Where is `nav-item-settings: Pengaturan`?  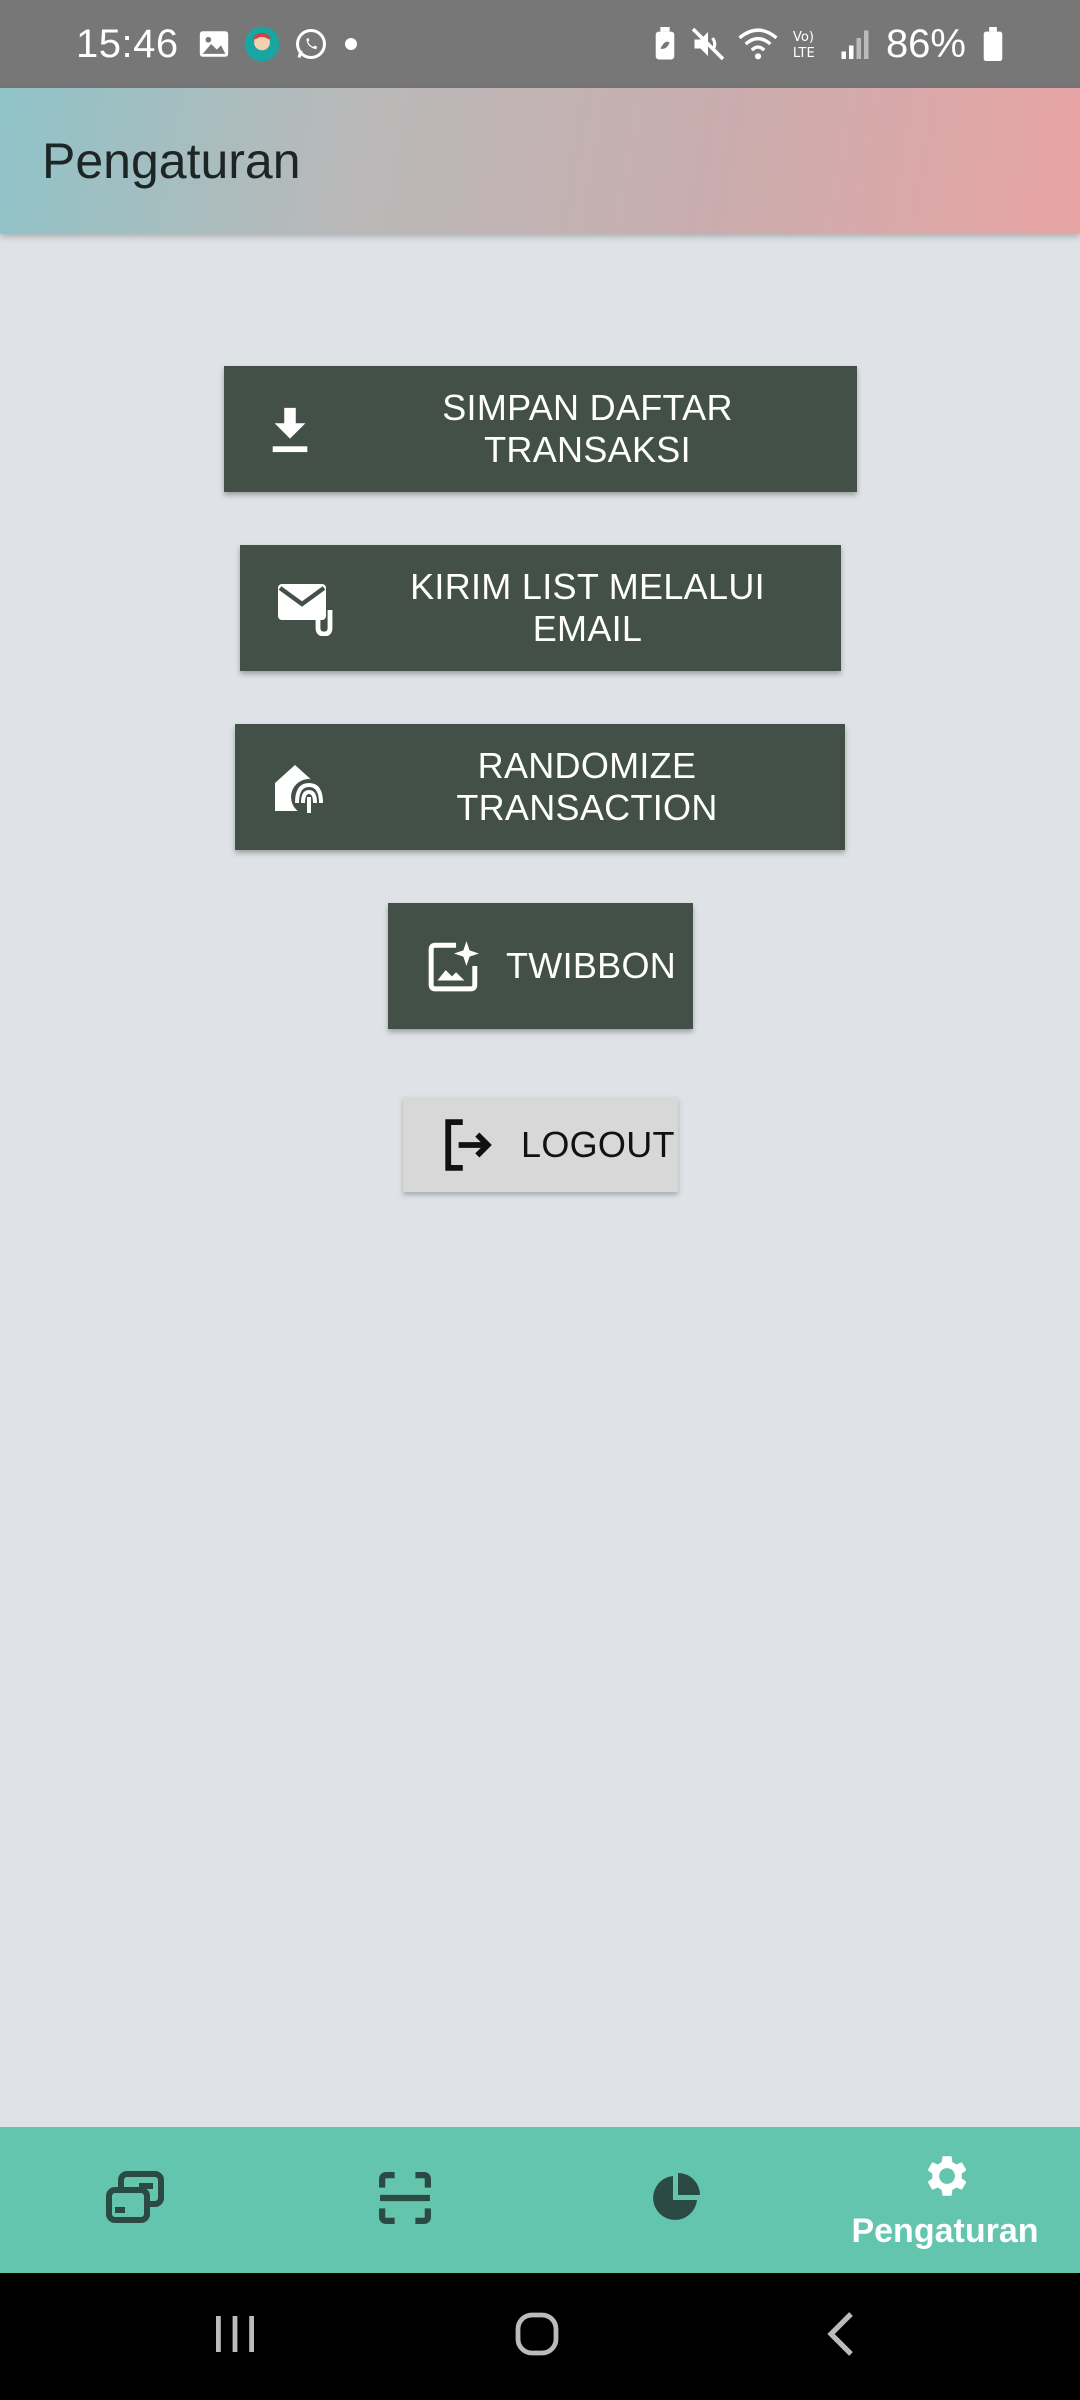
nav-item-settings: Pengaturan is located at coordinates (945, 2200).